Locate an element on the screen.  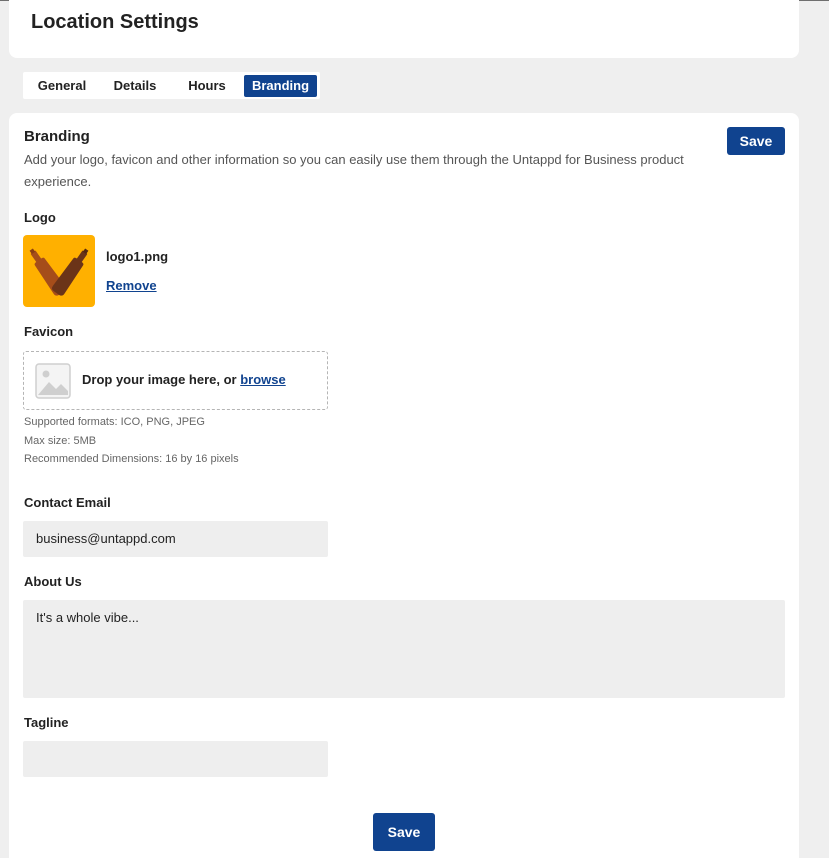
page-title: Location Settings is located at coordinates (115, 22).